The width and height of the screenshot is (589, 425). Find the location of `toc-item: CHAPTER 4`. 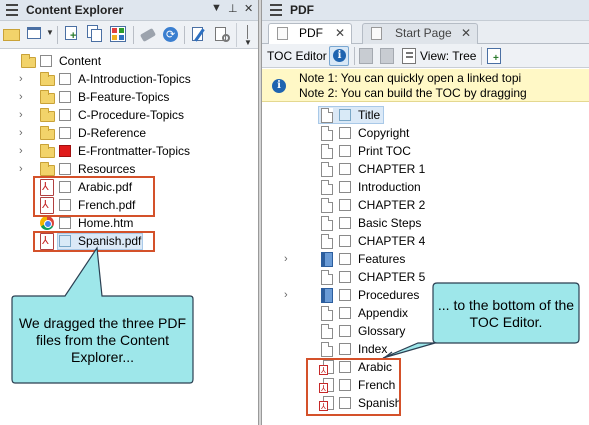

toc-item: CHAPTER 4 is located at coordinates (425, 241).